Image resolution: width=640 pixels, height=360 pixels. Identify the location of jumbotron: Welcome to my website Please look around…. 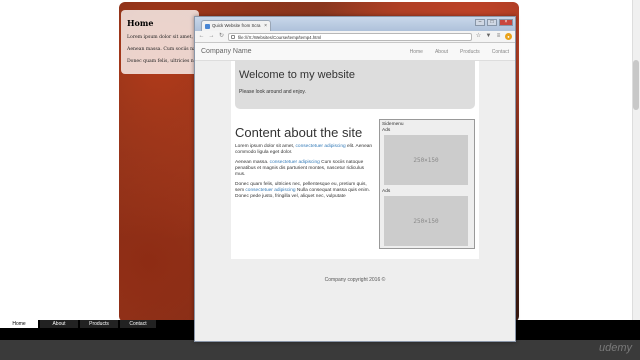
(355, 85).